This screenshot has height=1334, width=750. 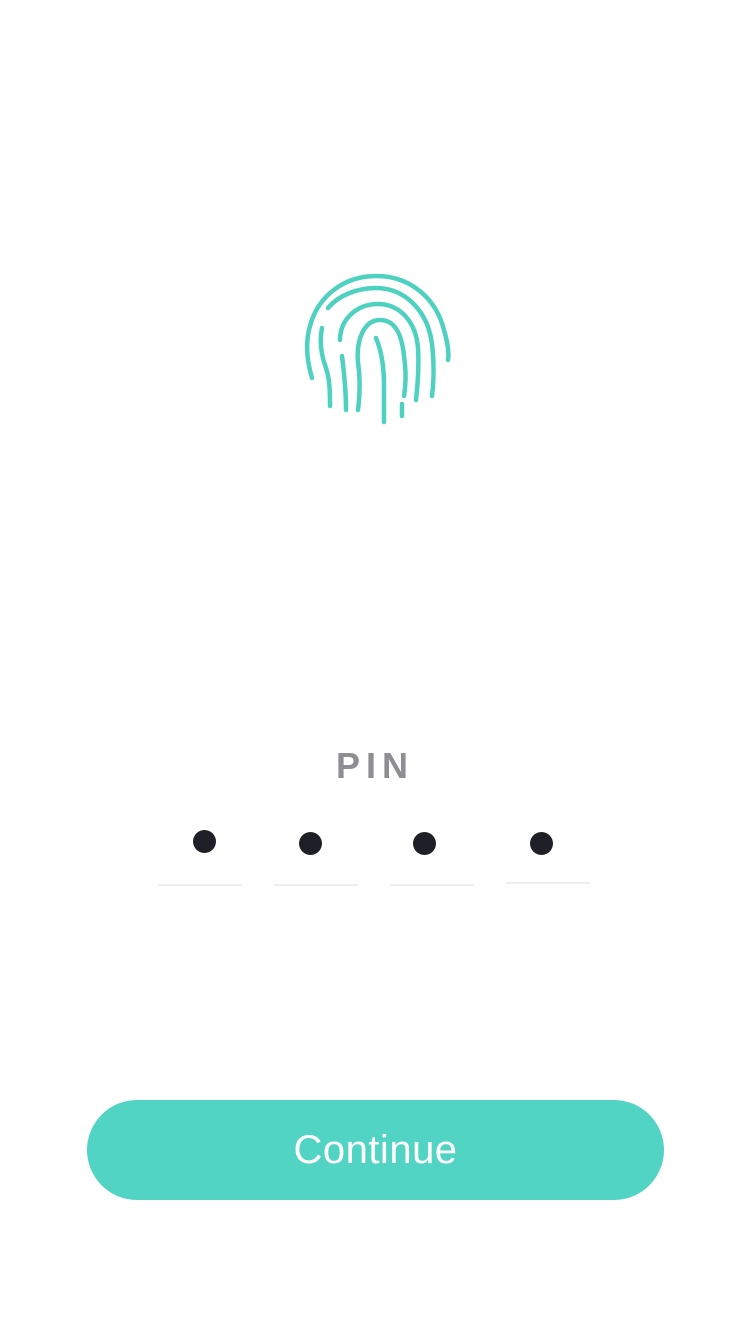 I want to click on continue-button-label: Continue, so click(x=375, y=1149).